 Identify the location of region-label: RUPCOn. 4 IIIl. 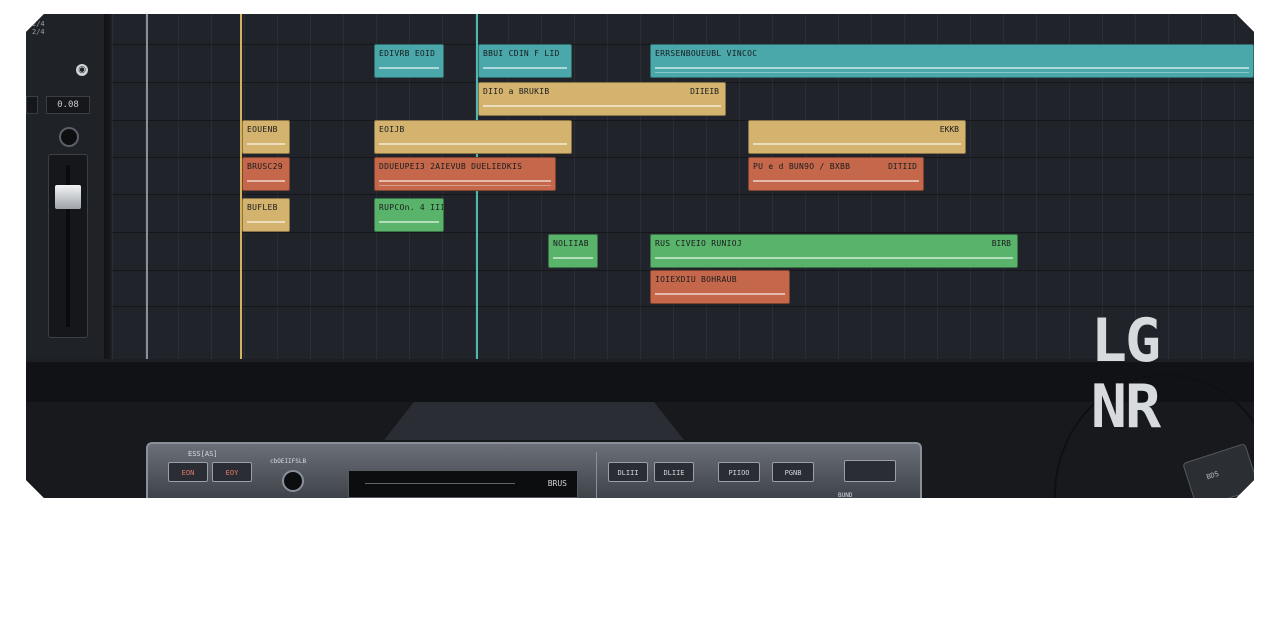
(411, 207).